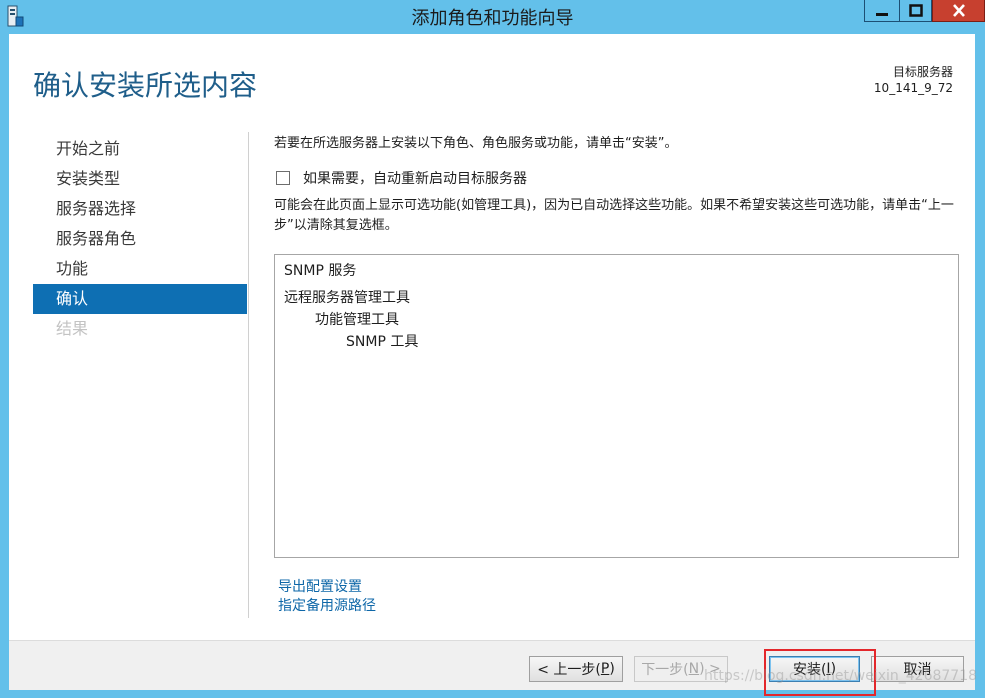 This screenshot has width=985, height=698. I want to click on list-item: 远程服务器管理工具, so click(347, 298).